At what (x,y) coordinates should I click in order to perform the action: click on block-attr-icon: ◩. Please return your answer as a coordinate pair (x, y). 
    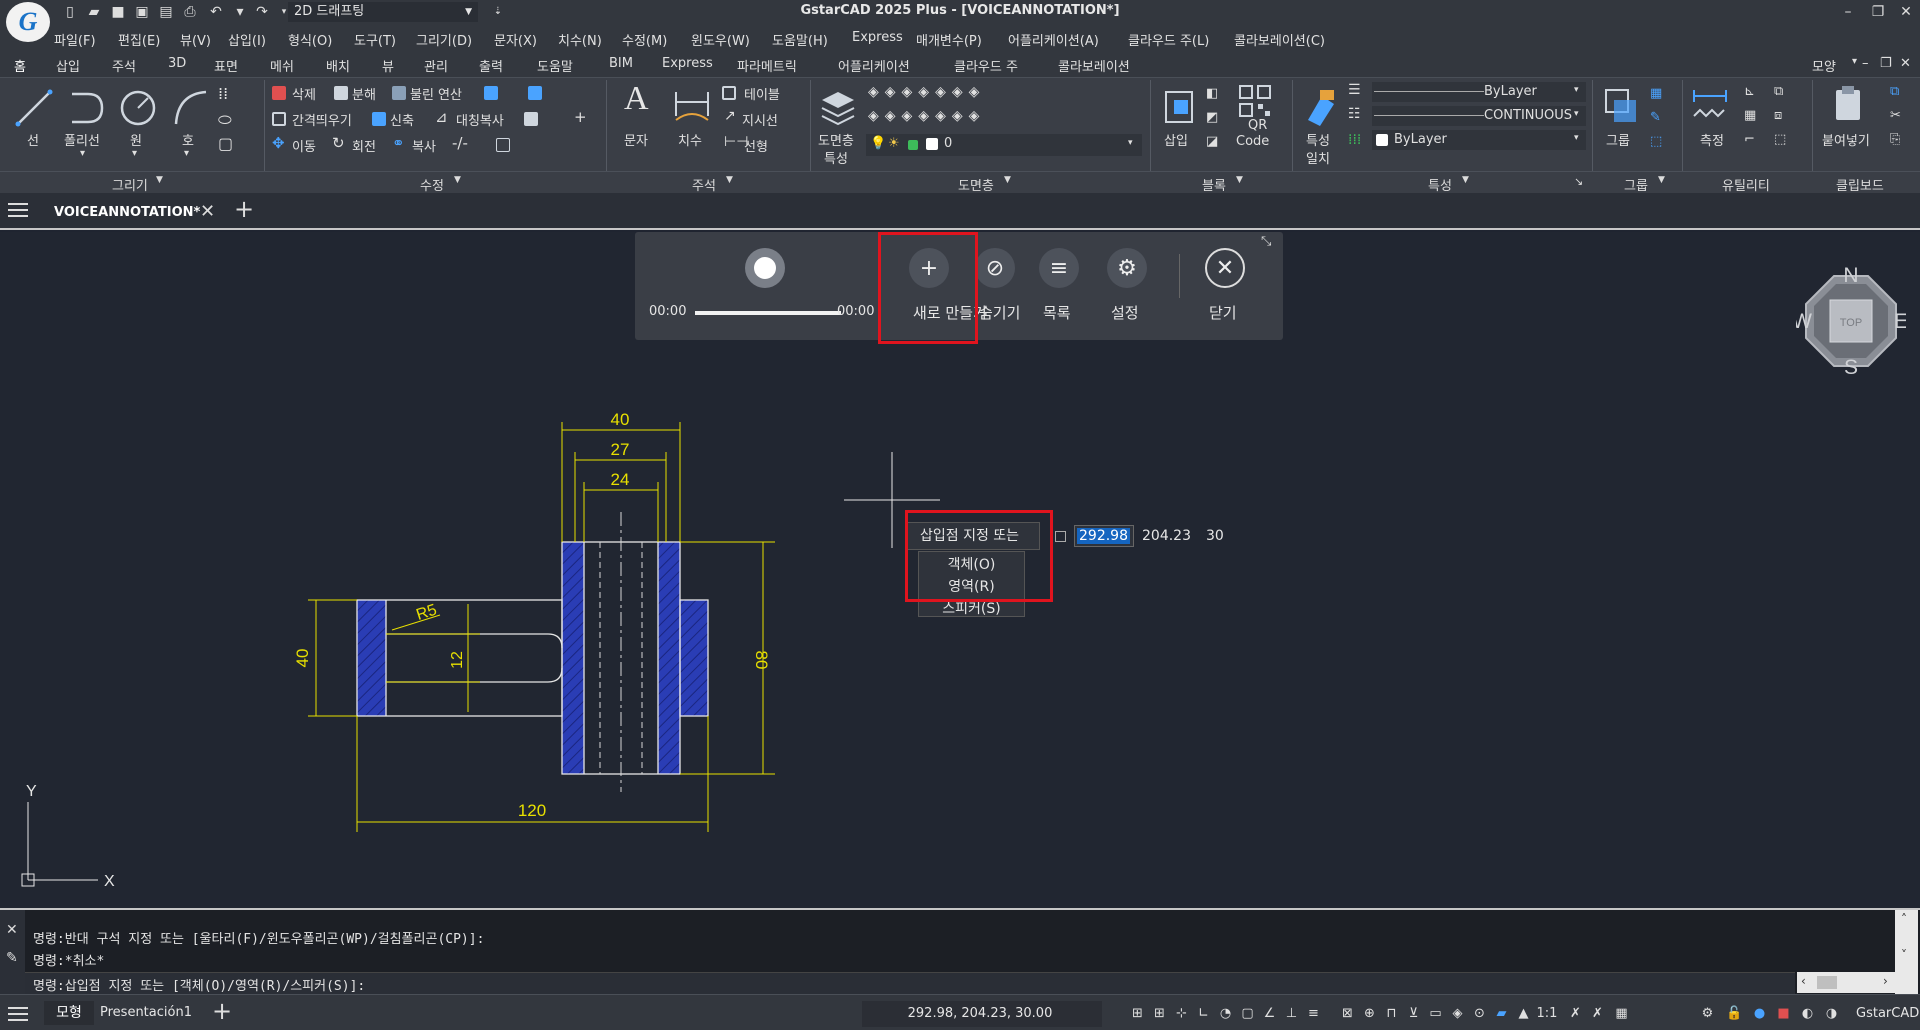
    Looking at the image, I should click on (1212, 117).